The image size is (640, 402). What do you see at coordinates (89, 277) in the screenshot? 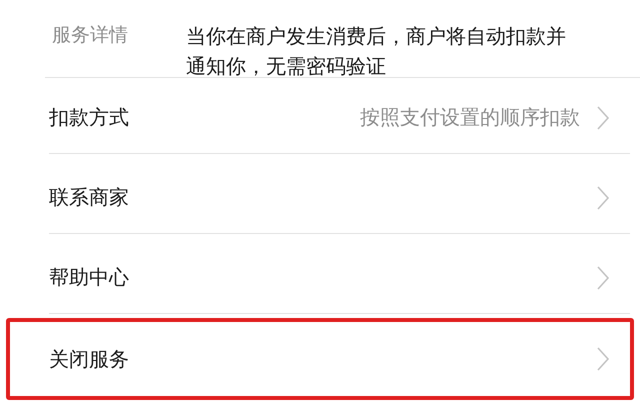
I see `row-label: 帮助中心` at bounding box center [89, 277].